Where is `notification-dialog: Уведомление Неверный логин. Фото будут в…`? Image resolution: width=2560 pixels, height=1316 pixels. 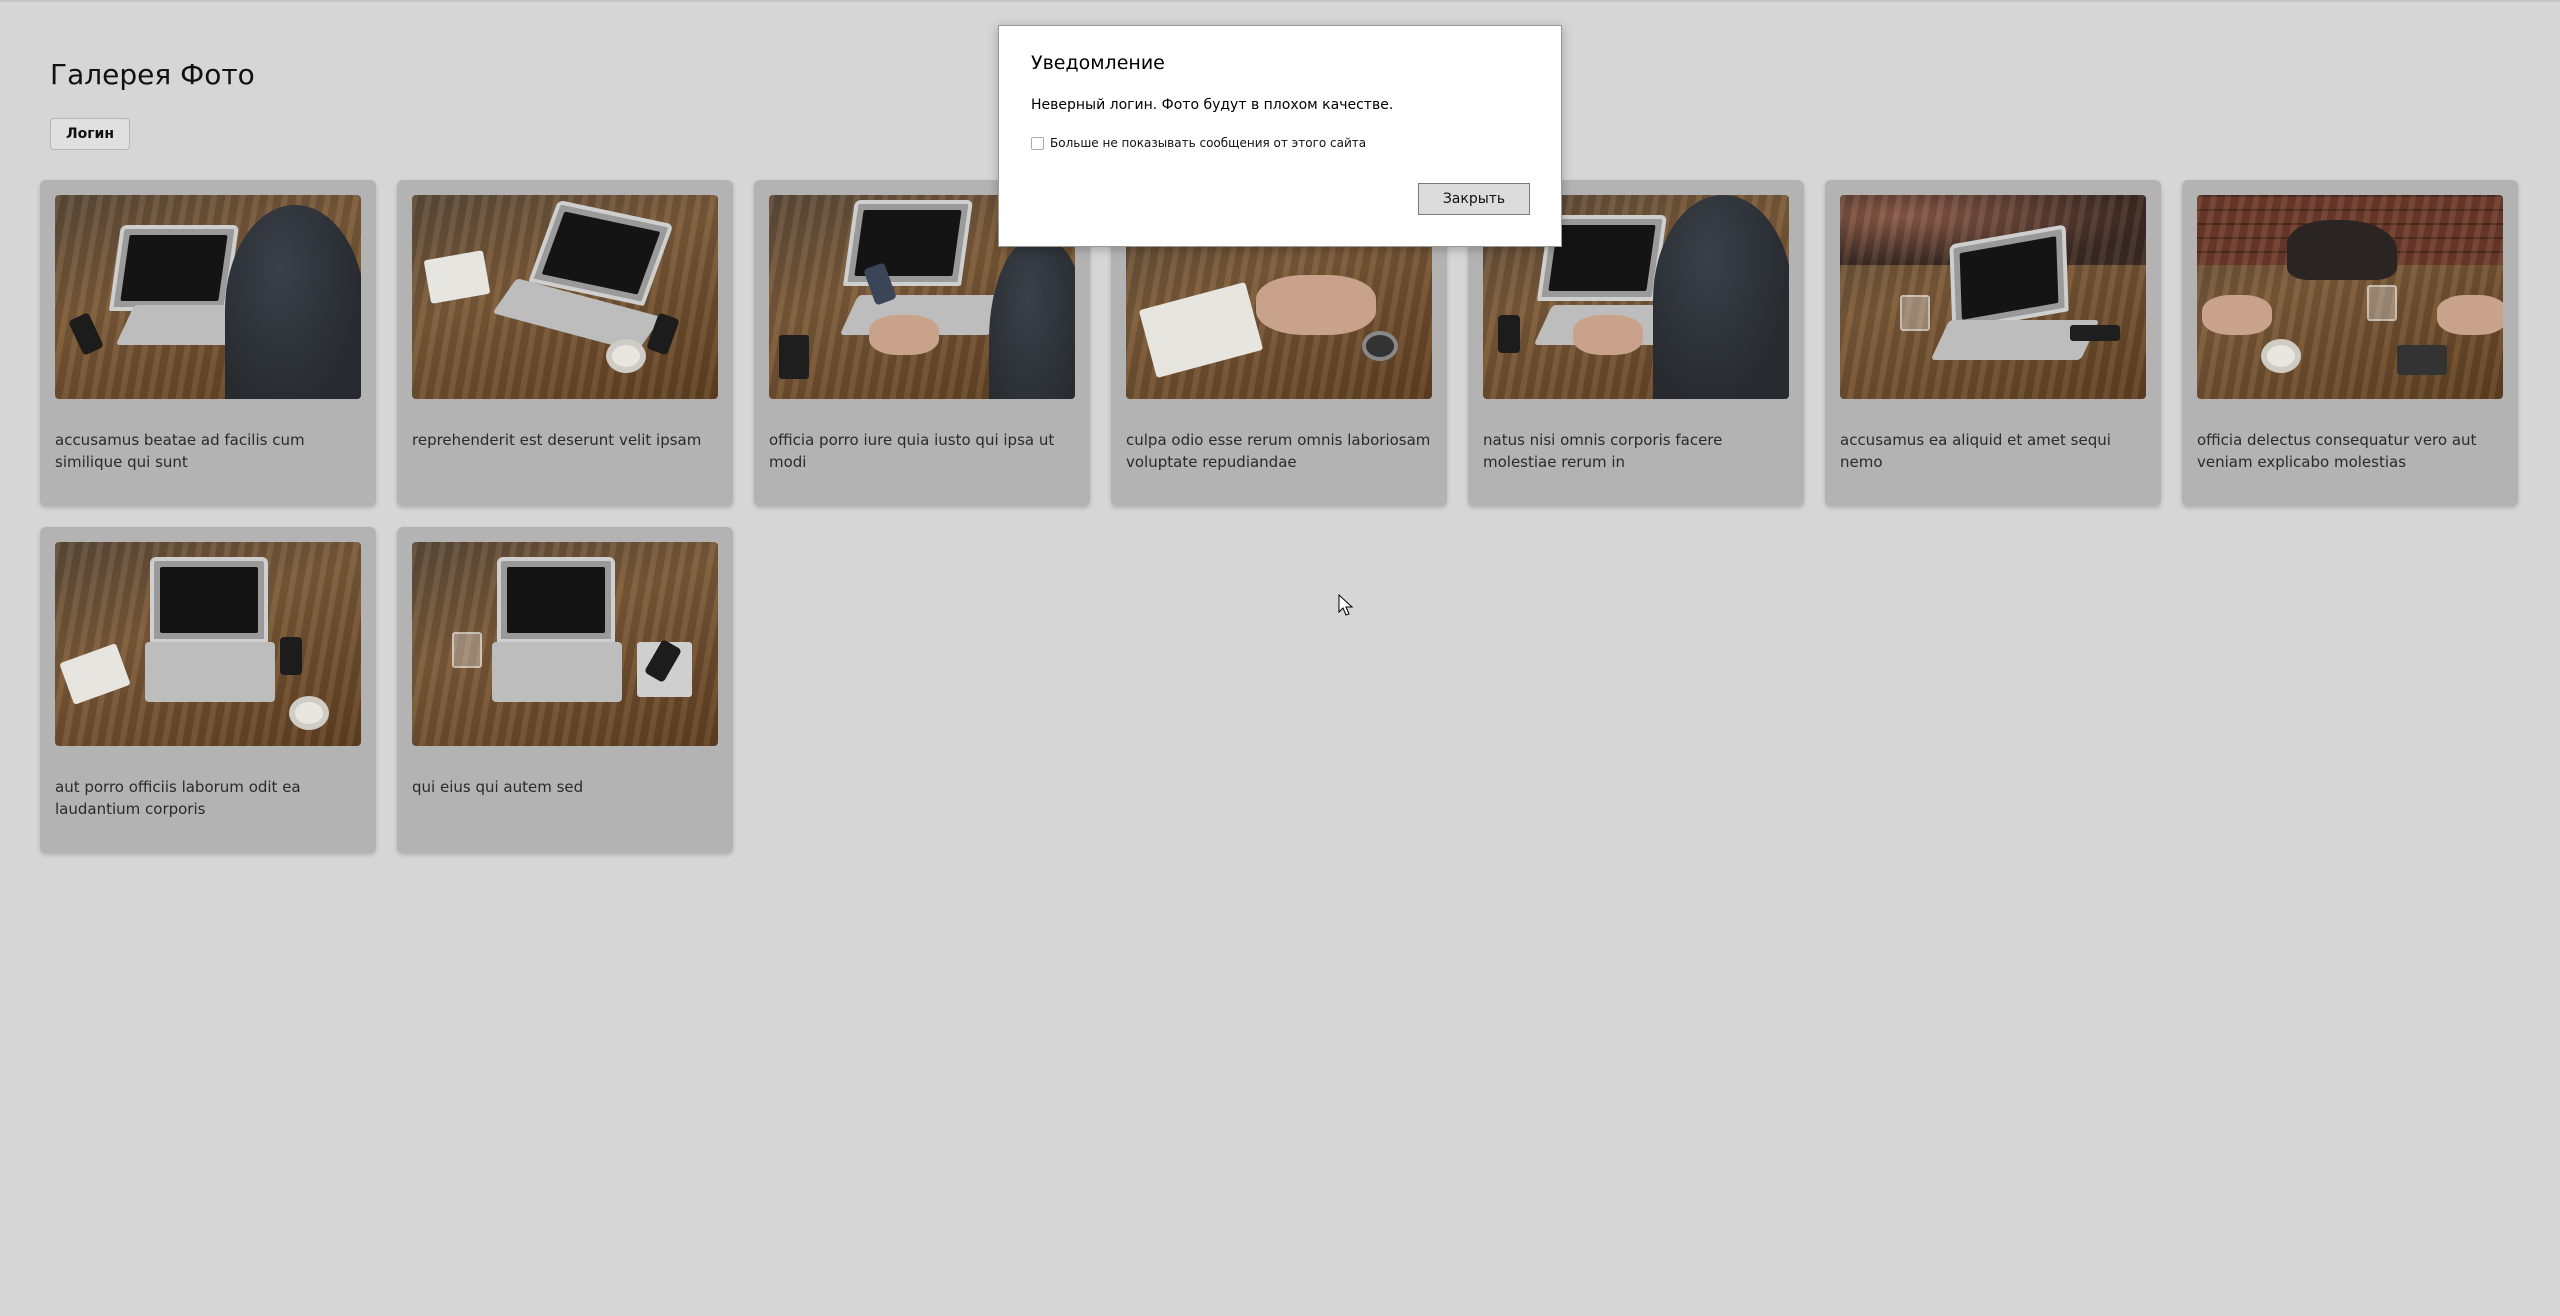 notification-dialog: Уведомление Неверный логин. Фото будут в… is located at coordinates (1280, 136).